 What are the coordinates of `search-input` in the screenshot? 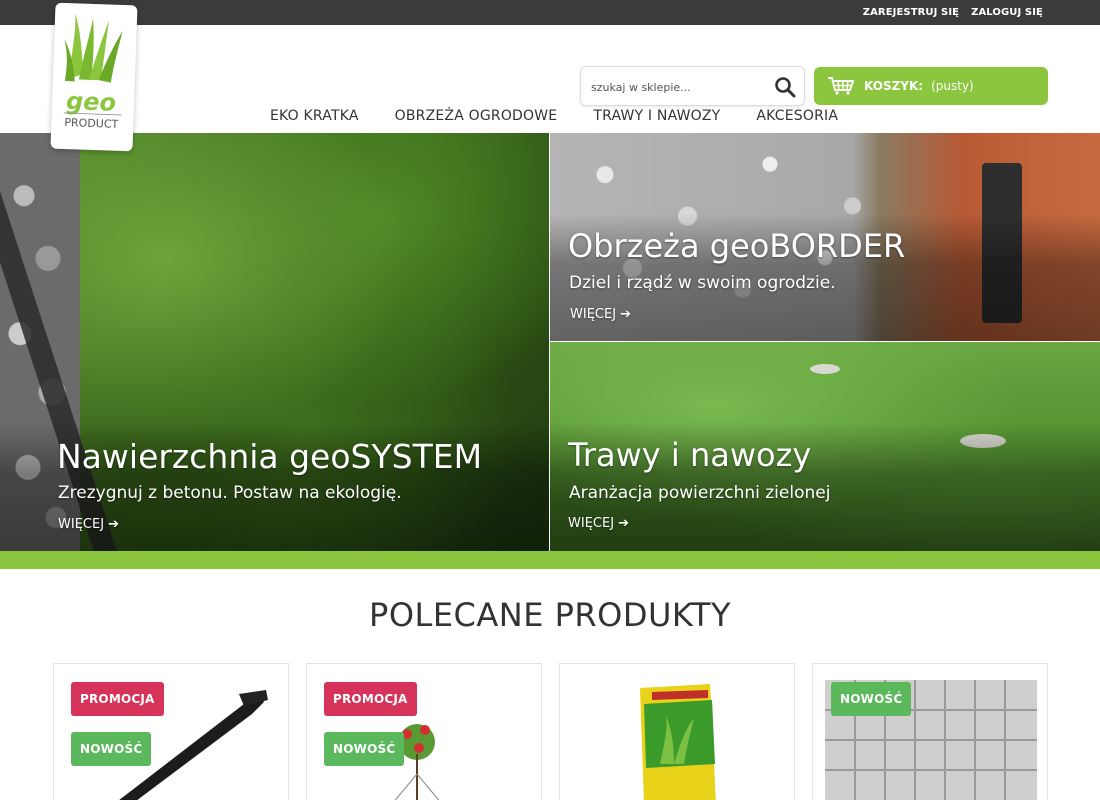 It's located at (676, 87).